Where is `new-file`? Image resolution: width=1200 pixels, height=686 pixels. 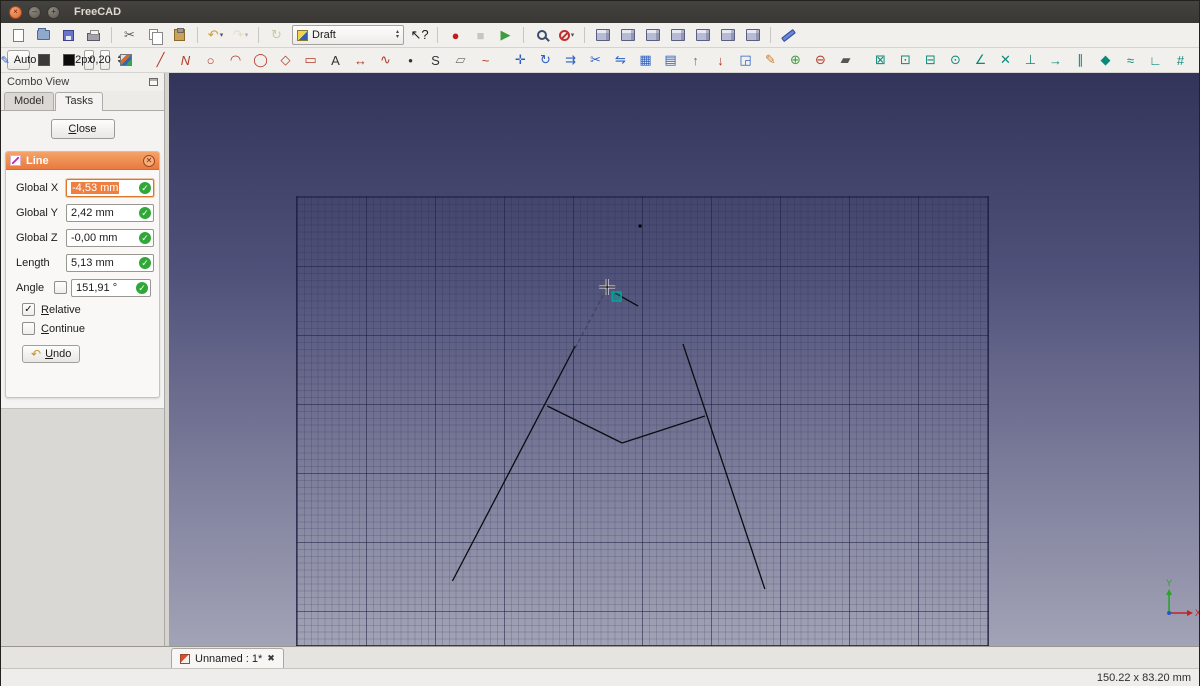
new-file is located at coordinates (18, 35).